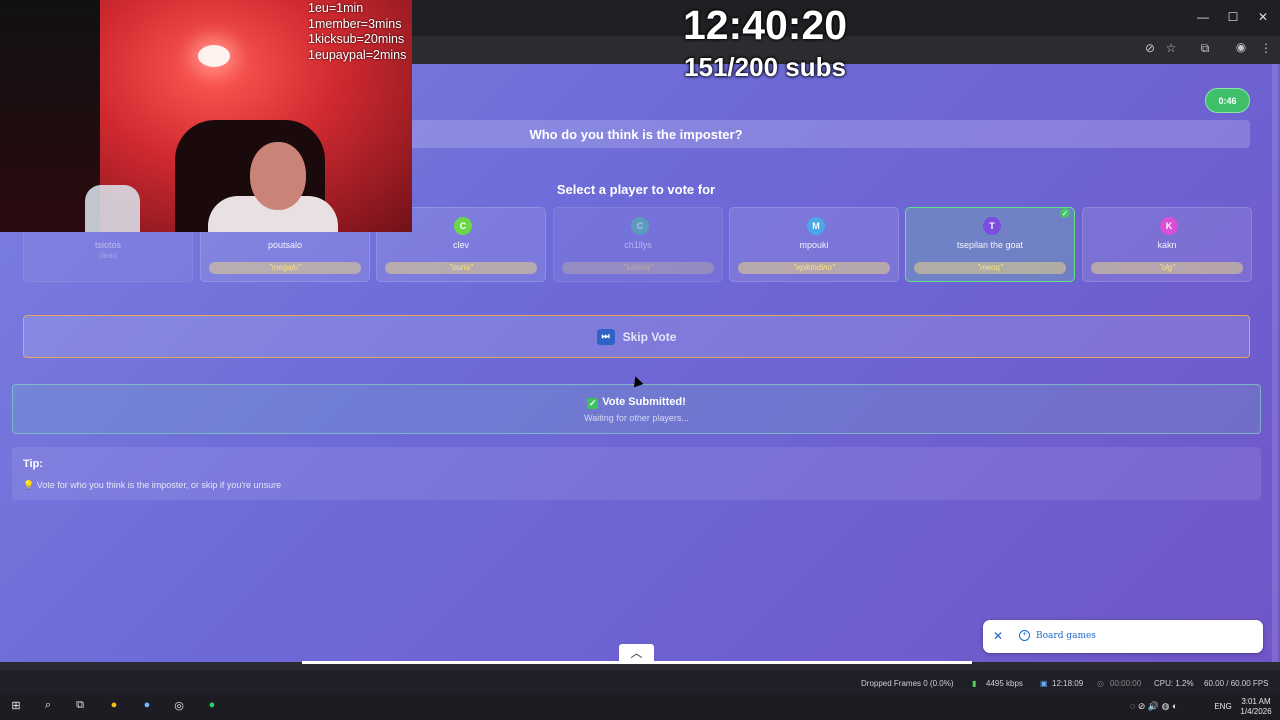 The height and width of the screenshot is (720, 1280). Describe the element at coordinates (814, 268) in the screenshot. I see `player-word: "epikindino"` at that location.